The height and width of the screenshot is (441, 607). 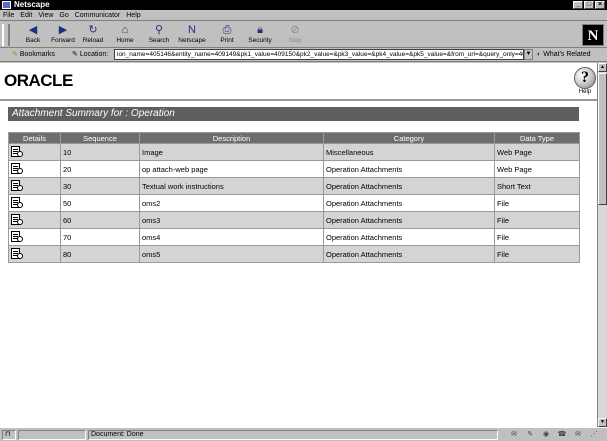 What do you see at coordinates (602, 67) in the screenshot?
I see `scroll-up-button: ▲` at bounding box center [602, 67].